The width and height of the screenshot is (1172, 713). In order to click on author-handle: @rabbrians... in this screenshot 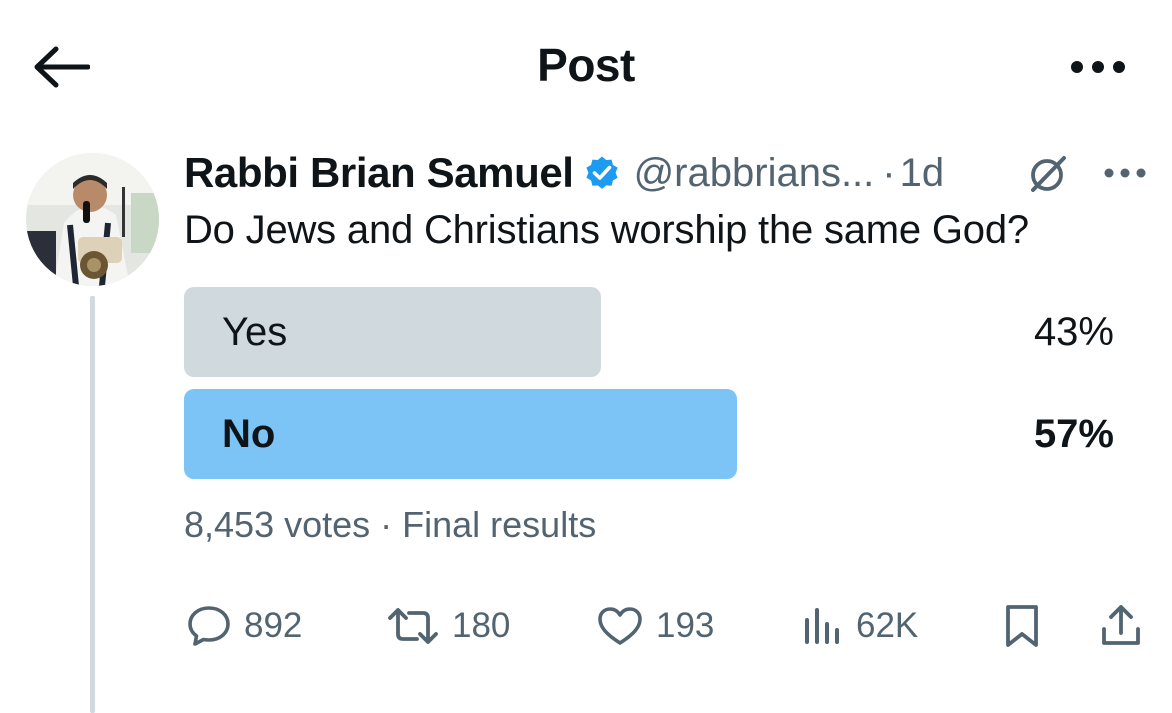, I will do `click(754, 173)`.